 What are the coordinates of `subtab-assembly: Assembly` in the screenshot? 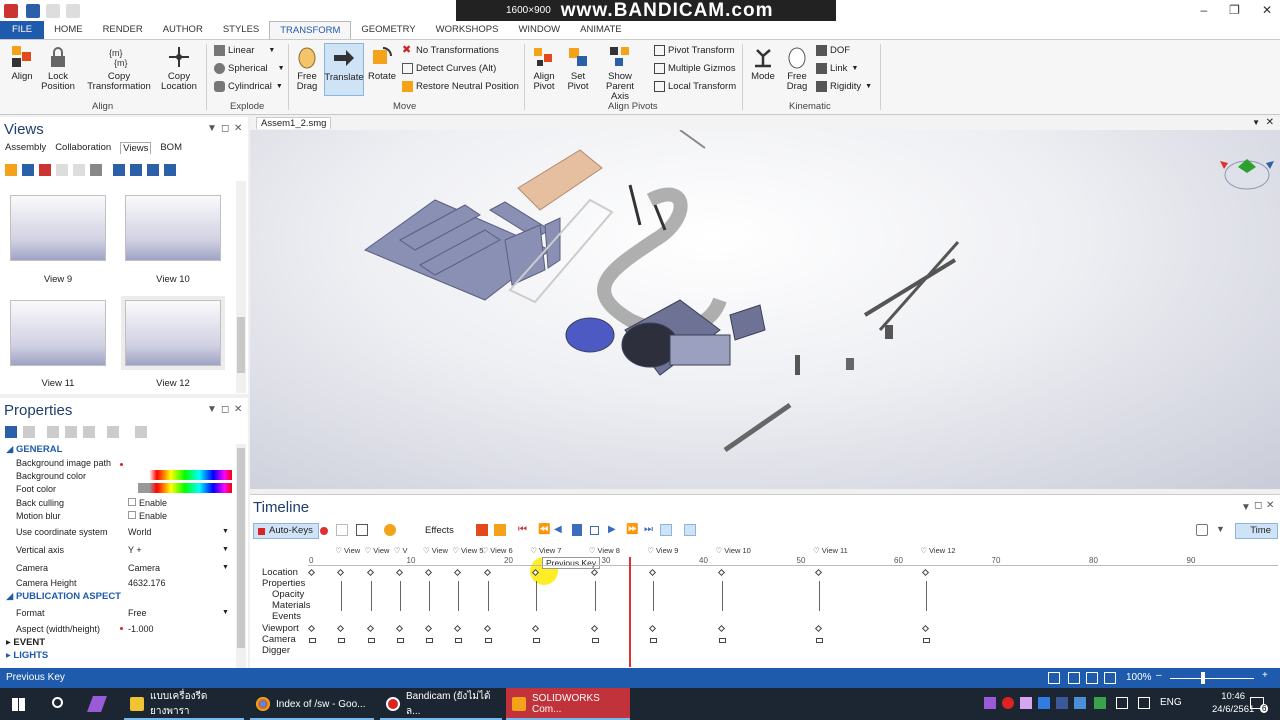 It's located at (25, 148).